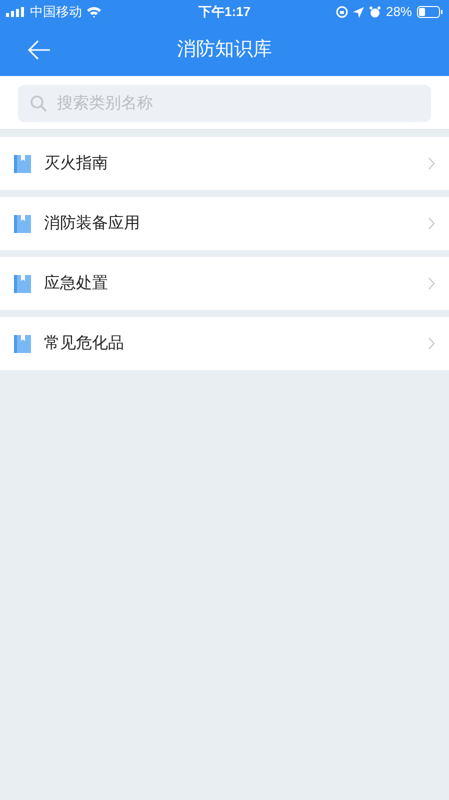 Image resolution: width=449 pixels, height=800 pixels. What do you see at coordinates (399, 12) in the screenshot?
I see `battery-percent: 28%` at bounding box center [399, 12].